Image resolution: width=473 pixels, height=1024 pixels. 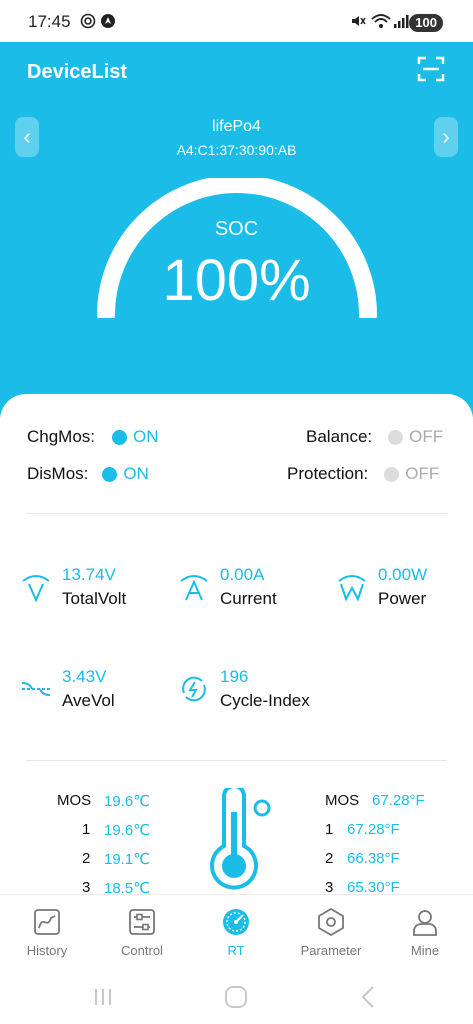 What do you see at coordinates (36, 589) in the screenshot?
I see `voltage-icon` at bounding box center [36, 589].